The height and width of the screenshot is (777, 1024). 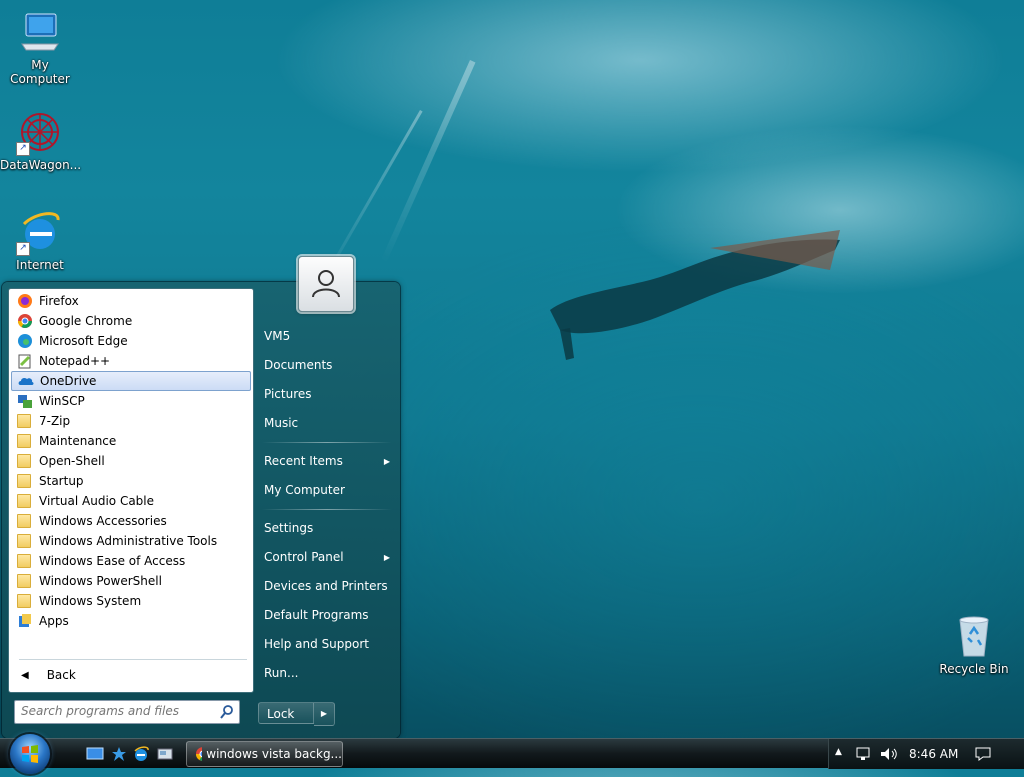 I want to click on show-desktop-icon, so click(x=95, y=754).